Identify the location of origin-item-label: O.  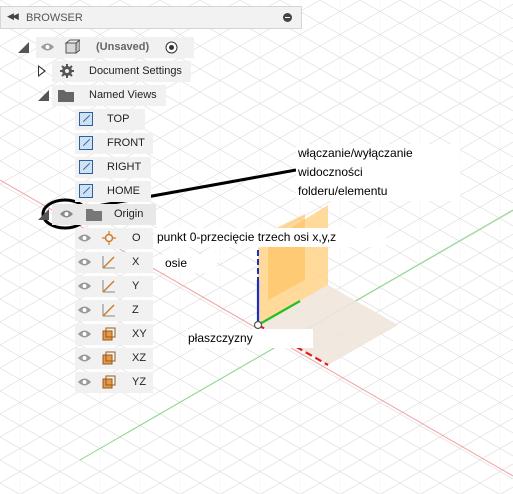
(136, 238).